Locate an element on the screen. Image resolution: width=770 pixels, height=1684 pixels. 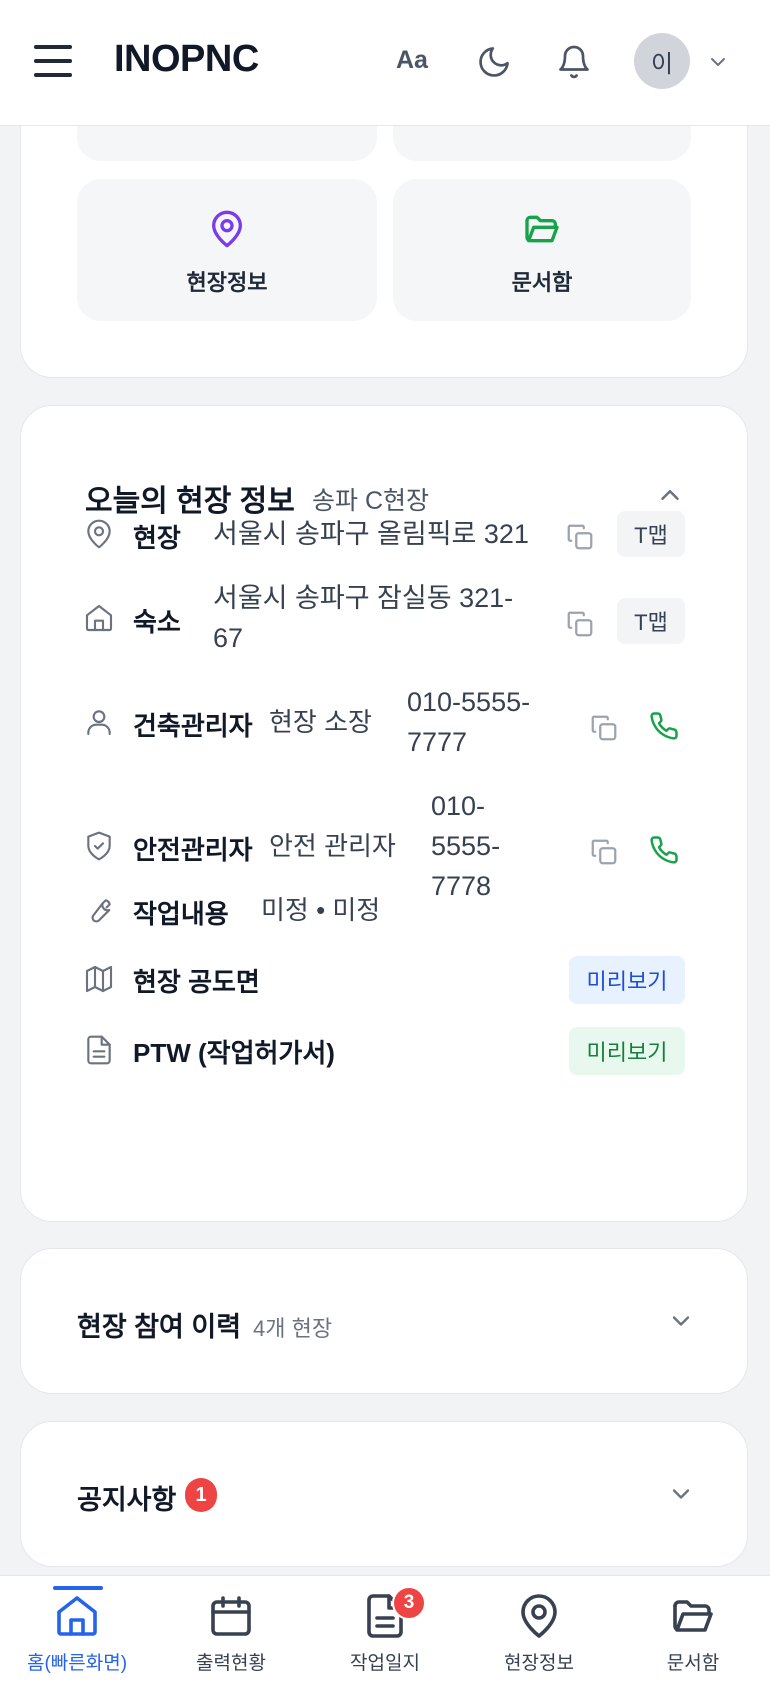
quick-tile-label: 문서함 is located at coordinates (542, 282).